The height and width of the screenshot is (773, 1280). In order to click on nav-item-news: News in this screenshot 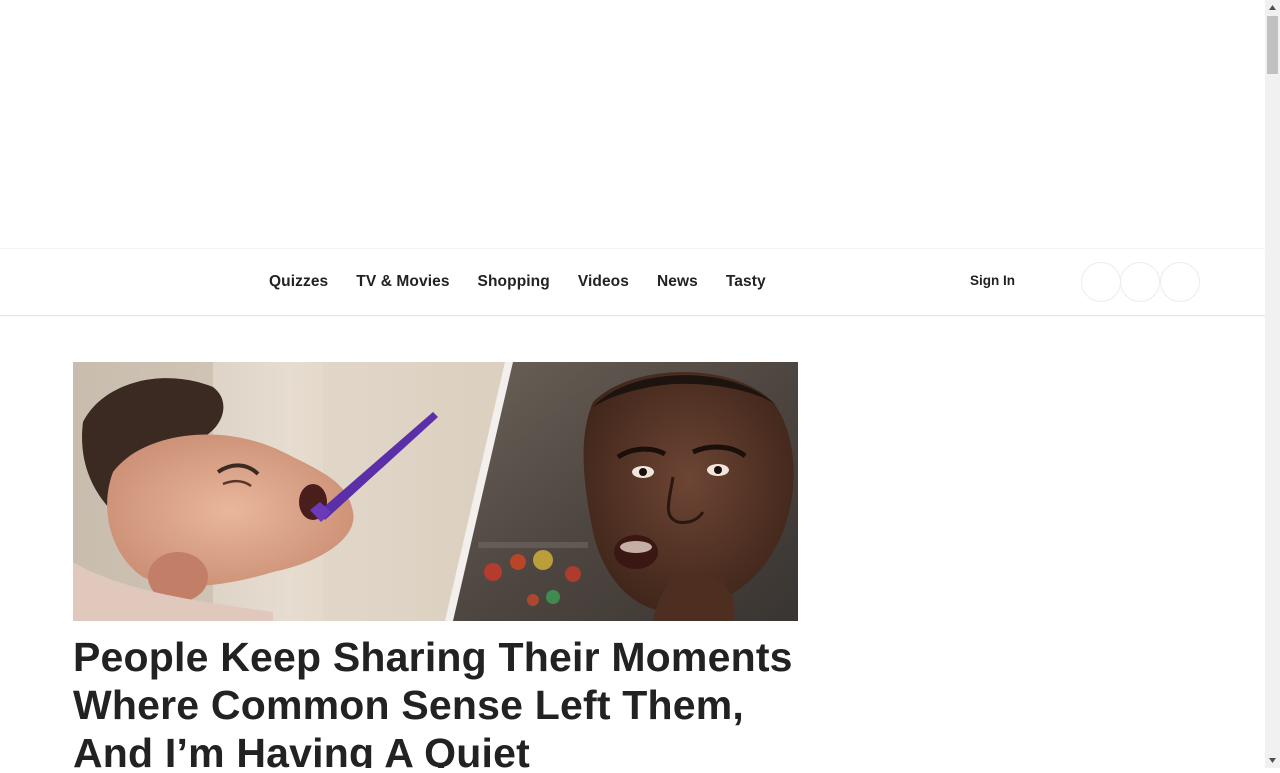, I will do `click(677, 282)`.